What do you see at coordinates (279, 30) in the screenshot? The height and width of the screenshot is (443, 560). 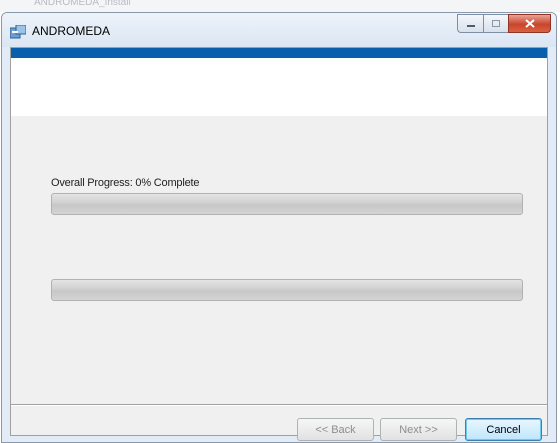 I see `title-bar: ANDROMEDA` at bounding box center [279, 30].